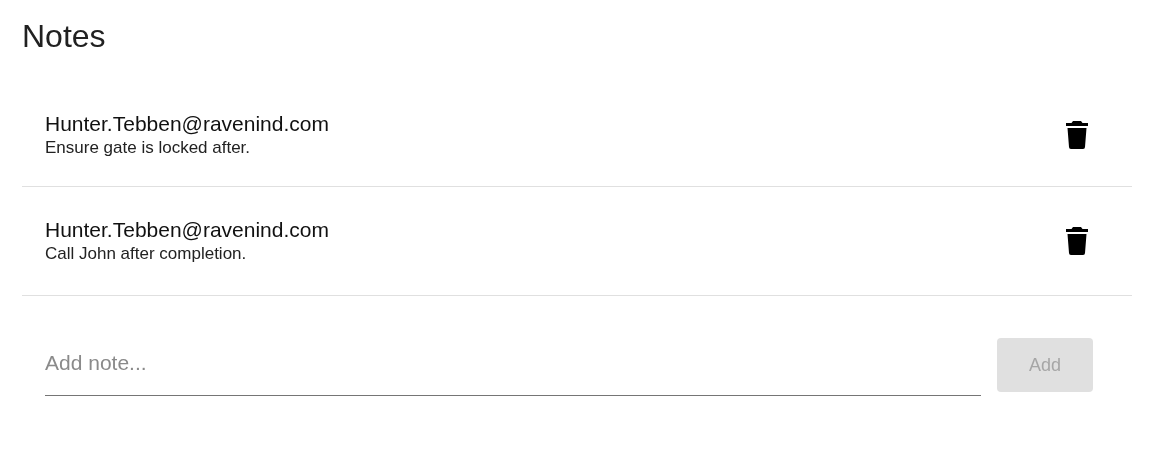  I want to click on page-title: Notes, so click(64, 36).